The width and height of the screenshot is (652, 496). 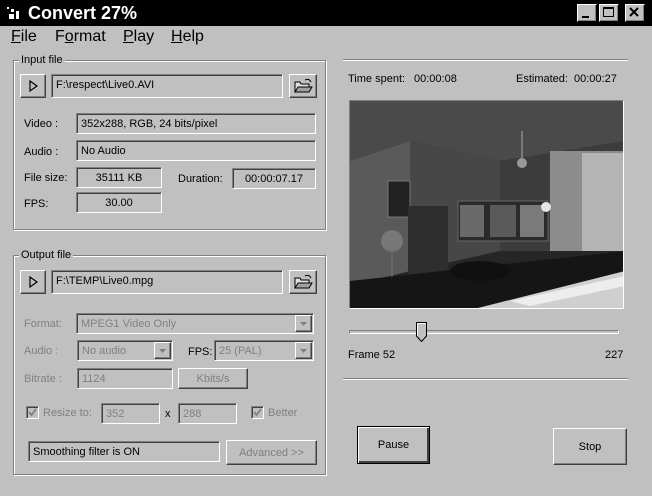 I want to click on resize-x-label: x, so click(x=168, y=414).